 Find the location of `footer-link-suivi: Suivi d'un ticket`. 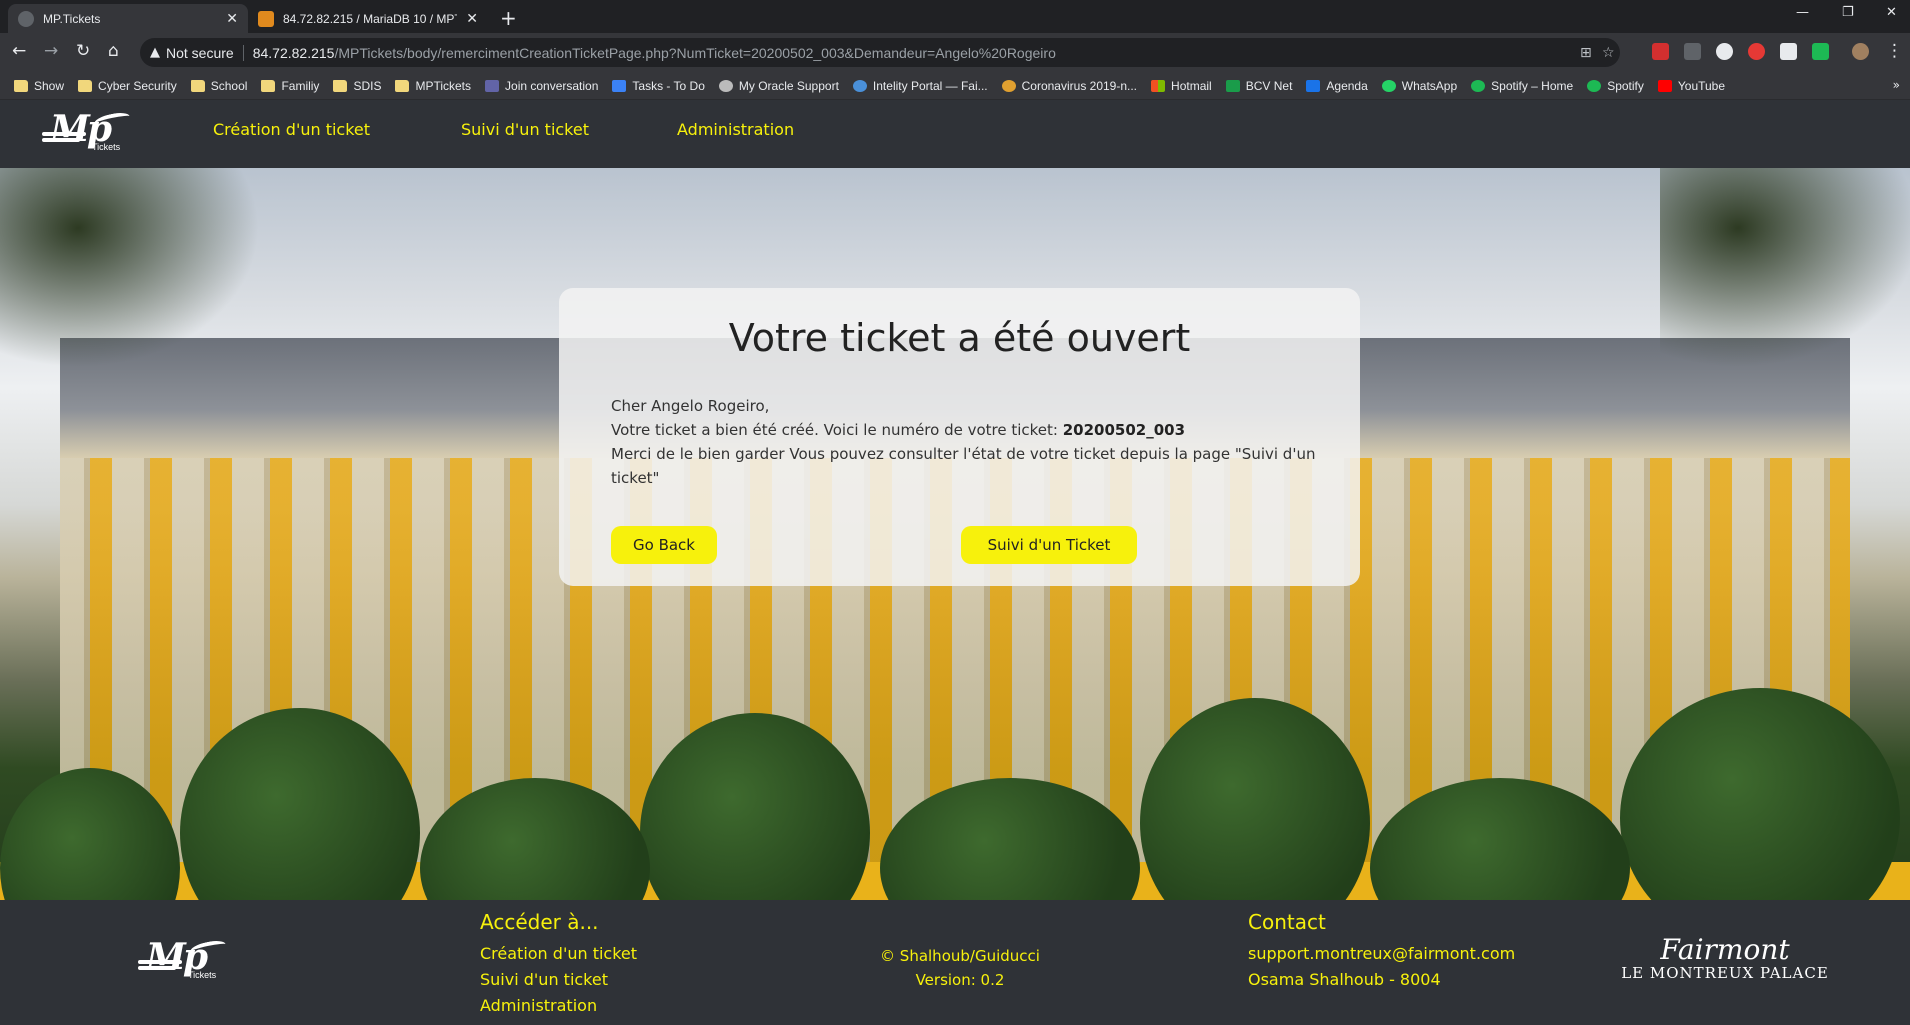

footer-link-suivi: Suivi d'un ticket is located at coordinates (544, 979).